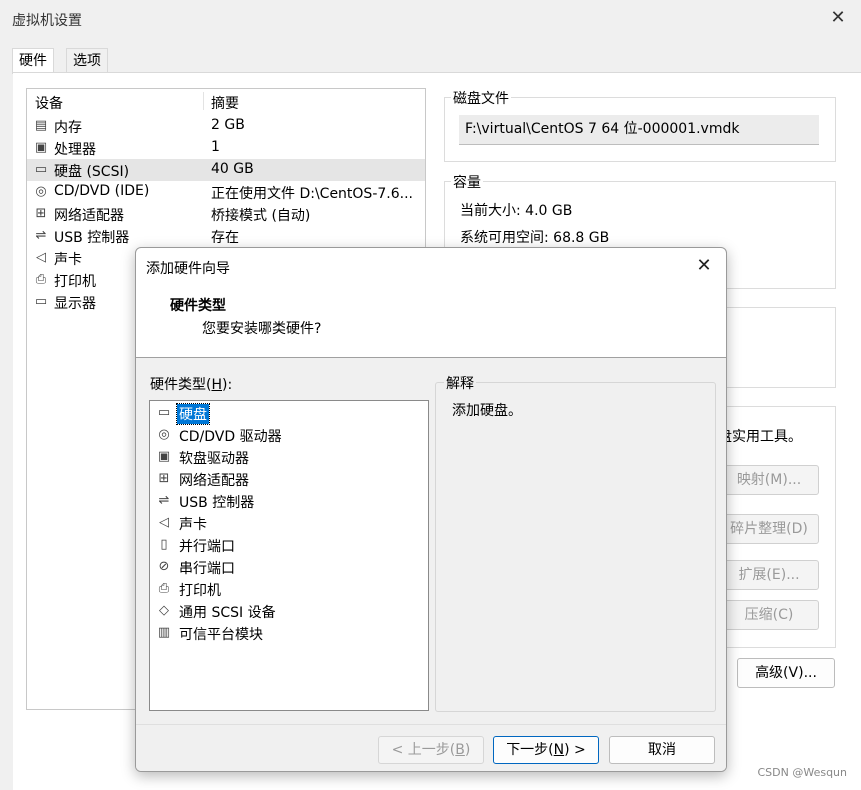  I want to click on dialog-close-icon: ✕, so click(704, 266).